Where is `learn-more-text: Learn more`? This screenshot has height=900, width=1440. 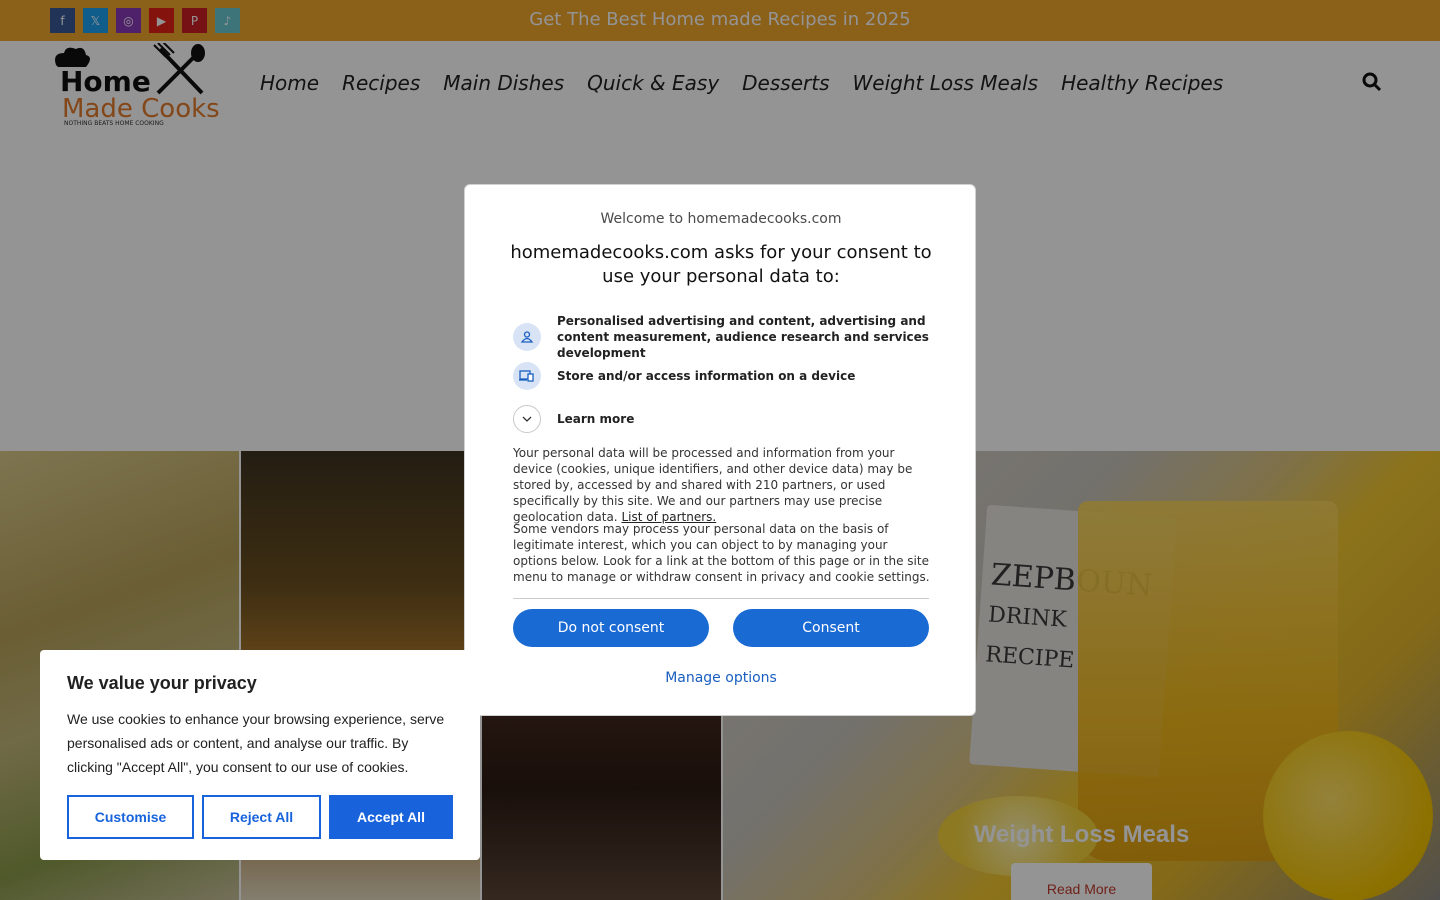 learn-more-text: Learn more is located at coordinates (595, 419).